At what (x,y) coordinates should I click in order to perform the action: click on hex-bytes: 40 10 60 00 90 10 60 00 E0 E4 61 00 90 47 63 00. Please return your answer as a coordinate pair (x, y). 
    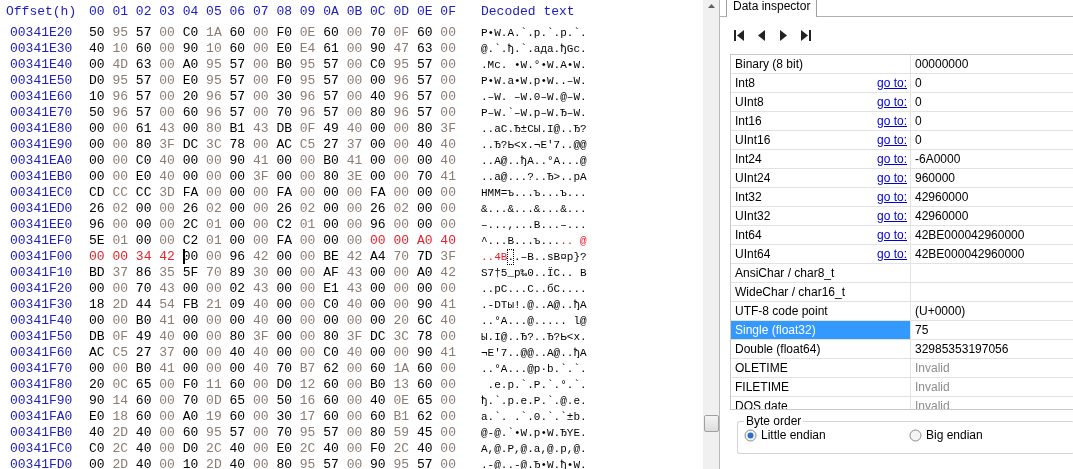
    Looking at the image, I should click on (272, 48).